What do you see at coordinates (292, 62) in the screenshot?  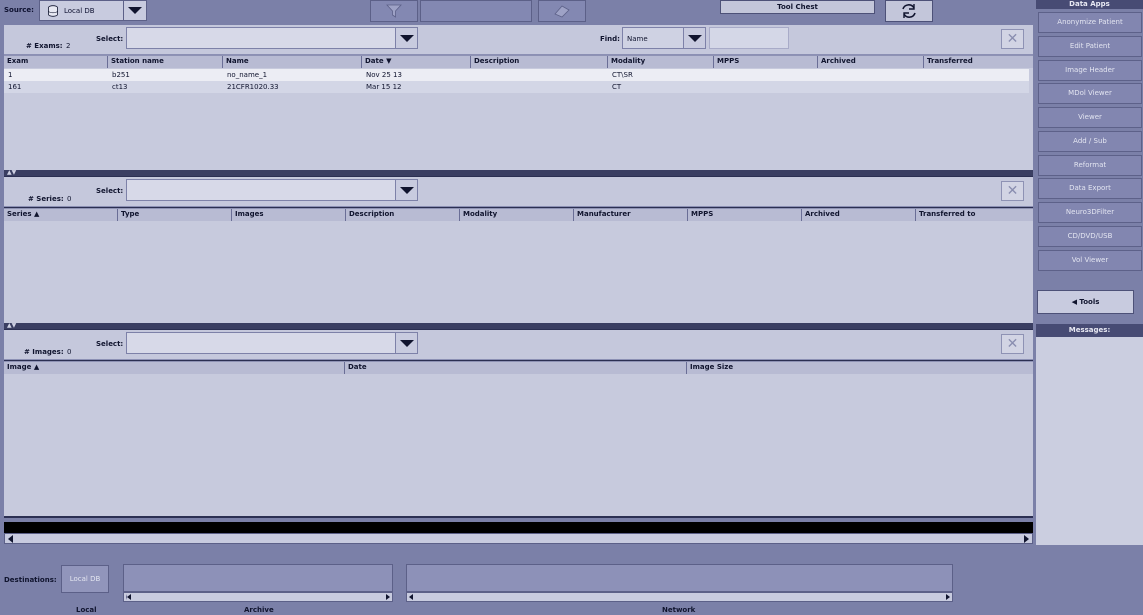 I see `col-name: Name` at bounding box center [292, 62].